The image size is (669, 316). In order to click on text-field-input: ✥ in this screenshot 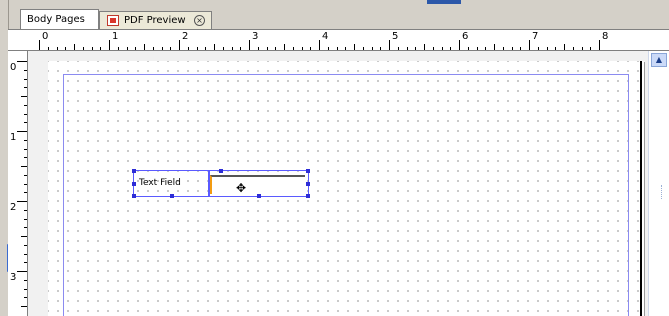, I will do `click(257, 184)`.